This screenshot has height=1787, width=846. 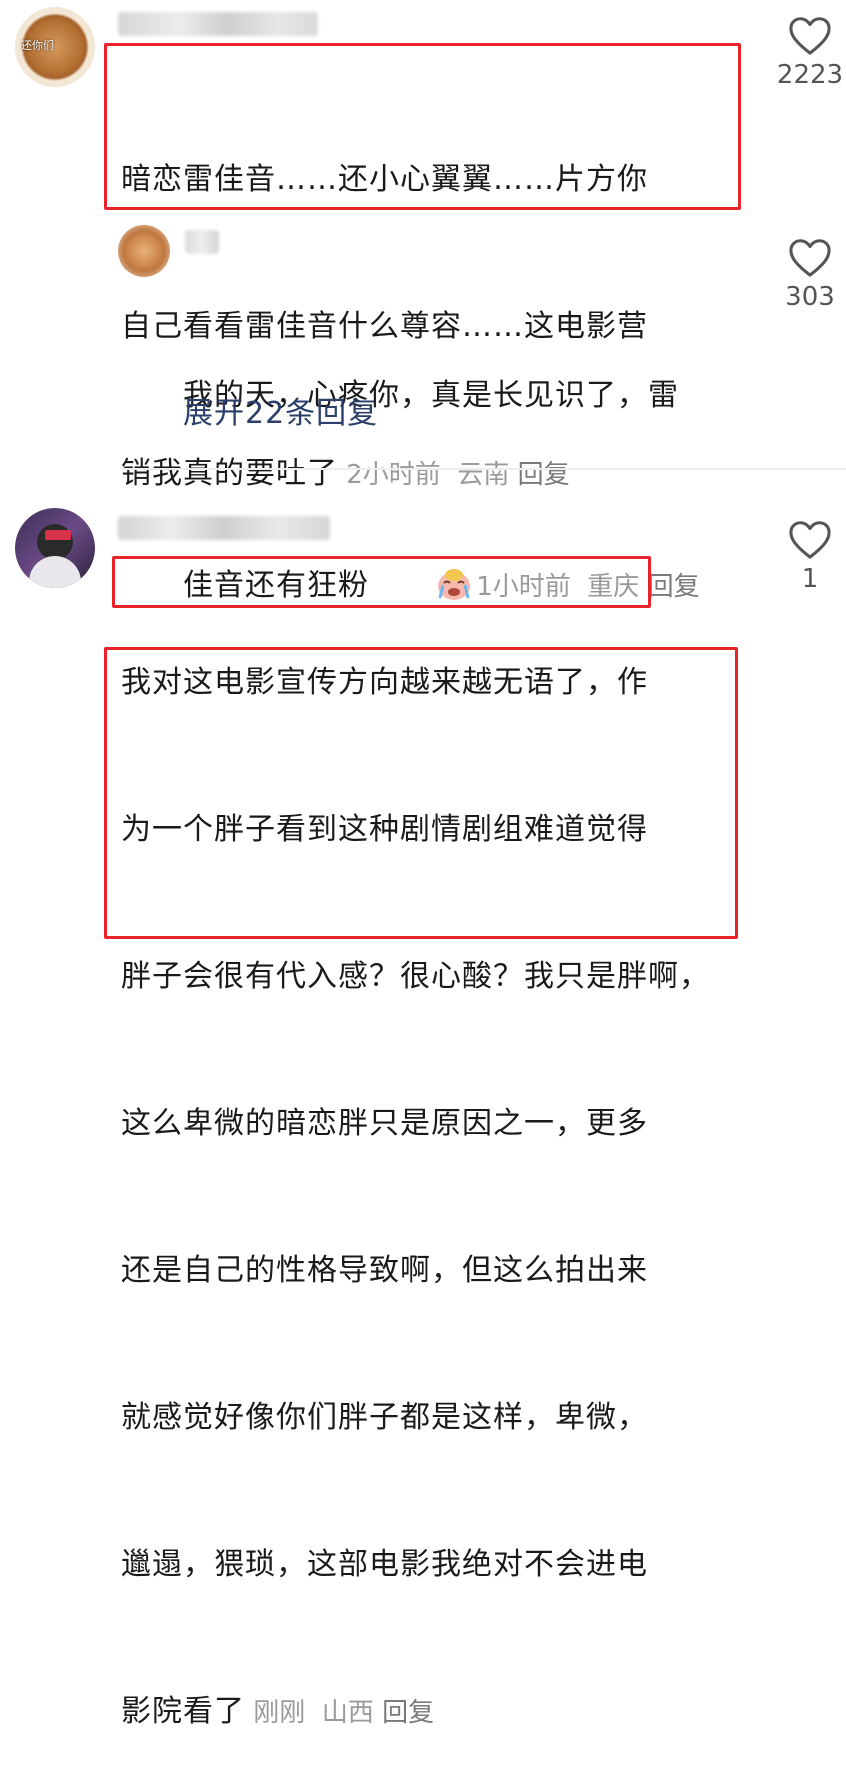 I want to click on comment-line: 我对这电影宣传方向越来越无语了，作, so click(x=384, y=682).